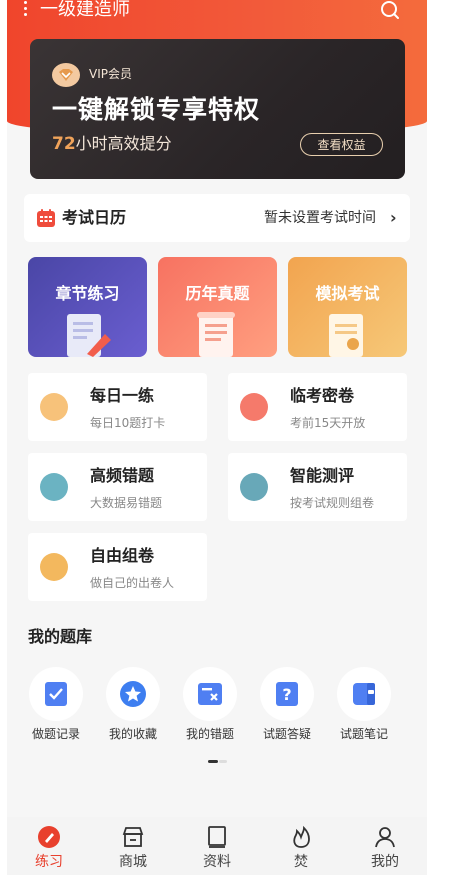 This screenshot has width=454, height=875. I want to click on daily-practice-icon, so click(54, 407).